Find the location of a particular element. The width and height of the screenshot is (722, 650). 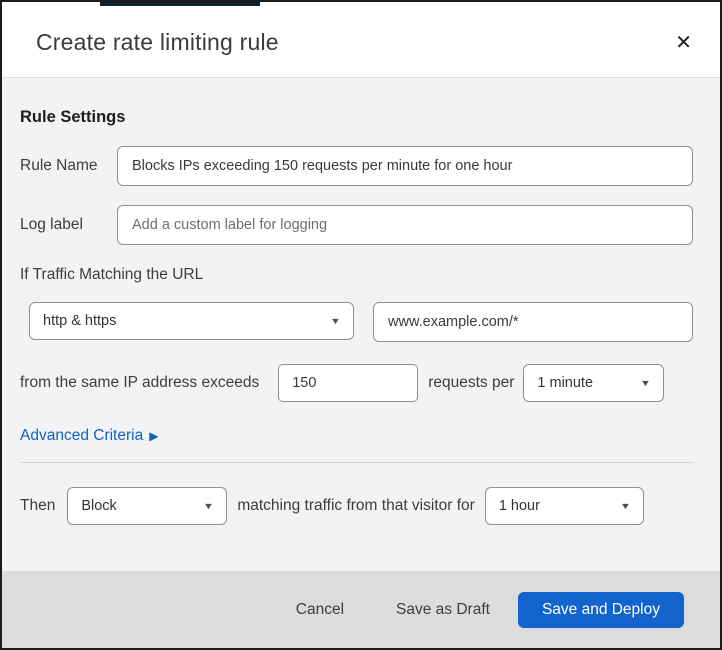

request-count-input is located at coordinates (348, 383).